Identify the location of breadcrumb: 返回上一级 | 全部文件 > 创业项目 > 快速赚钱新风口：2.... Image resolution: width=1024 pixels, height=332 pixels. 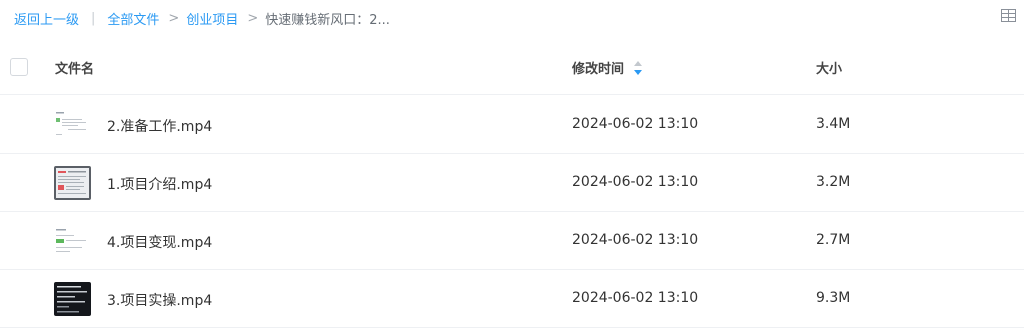
(202, 18).